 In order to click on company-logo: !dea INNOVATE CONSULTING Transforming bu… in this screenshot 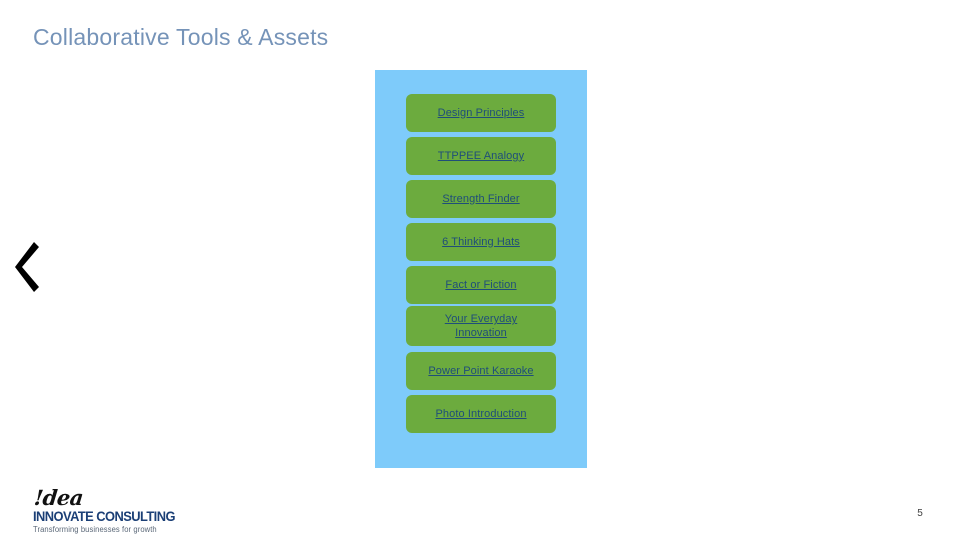, I will do `click(107, 509)`.